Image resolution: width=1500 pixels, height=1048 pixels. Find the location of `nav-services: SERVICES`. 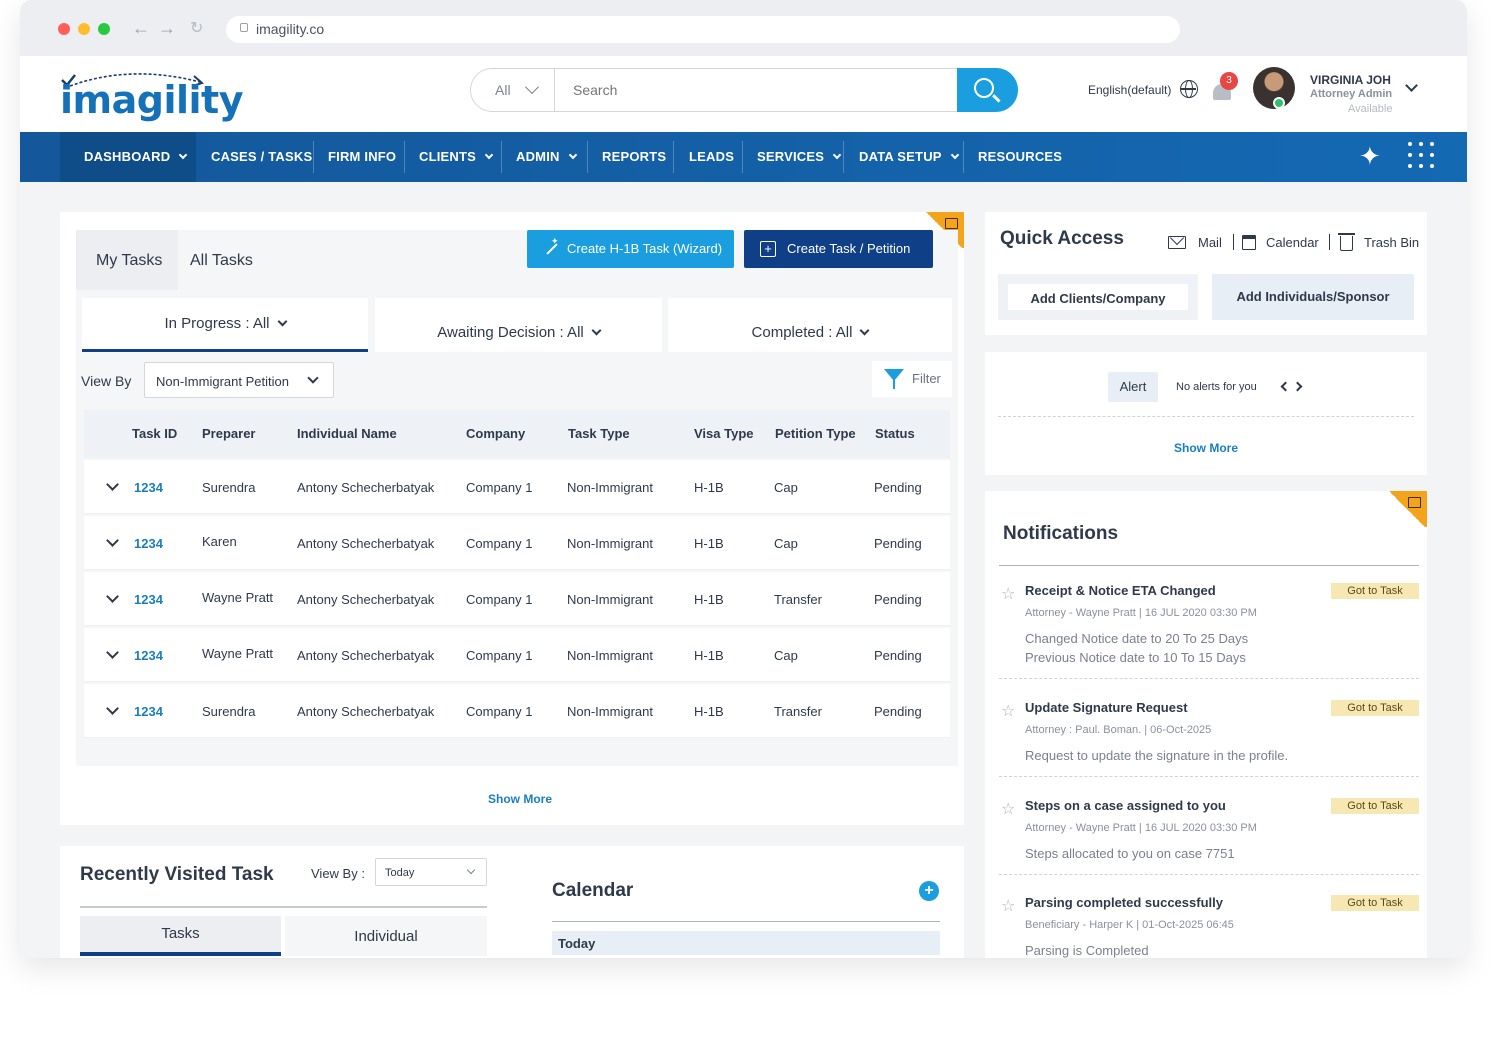

nav-services: SERVICES is located at coordinates (799, 157).